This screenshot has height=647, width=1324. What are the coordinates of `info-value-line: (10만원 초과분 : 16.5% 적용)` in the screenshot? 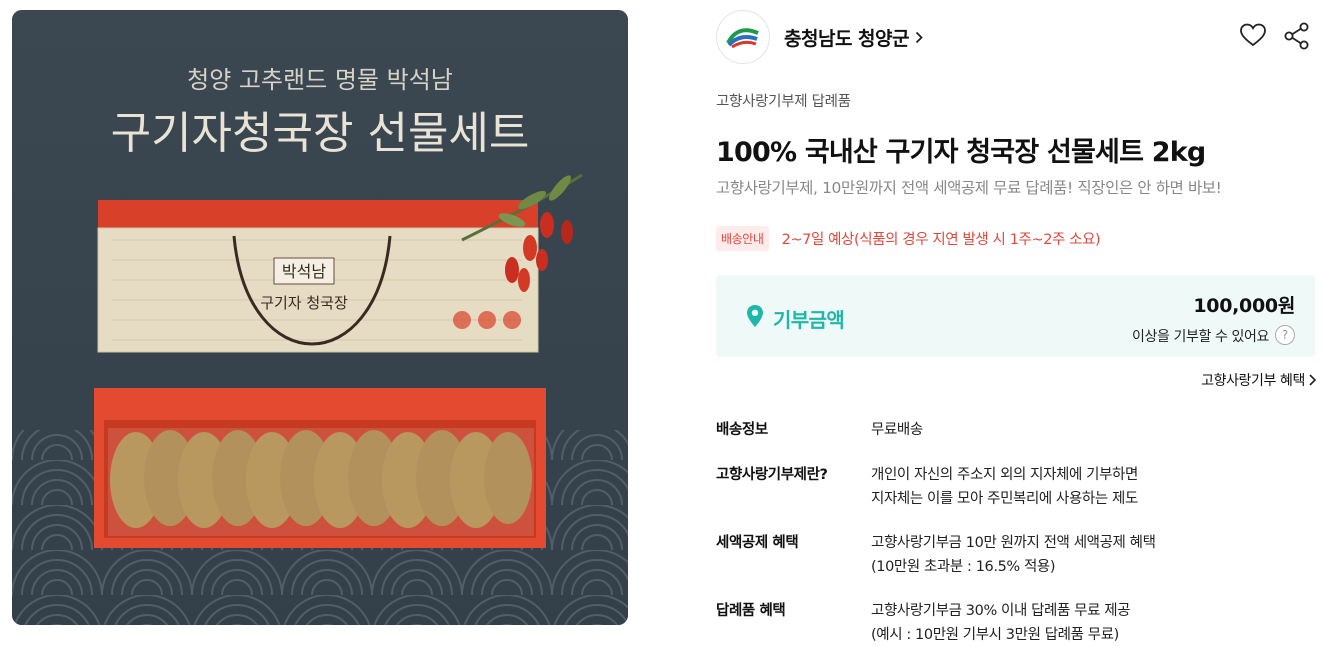 It's located at (963, 567).